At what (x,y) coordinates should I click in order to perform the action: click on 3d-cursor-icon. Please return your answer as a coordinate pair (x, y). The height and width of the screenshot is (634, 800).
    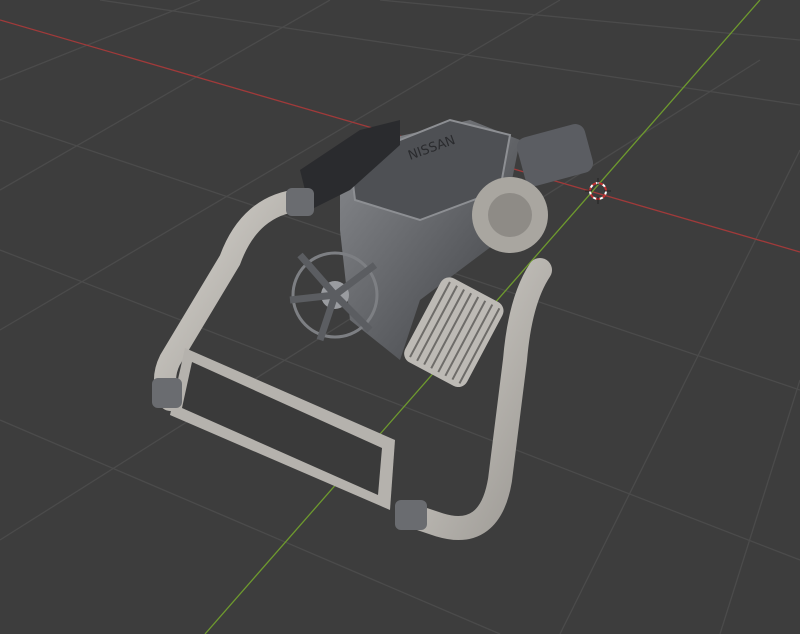
    Looking at the image, I should click on (598, 191).